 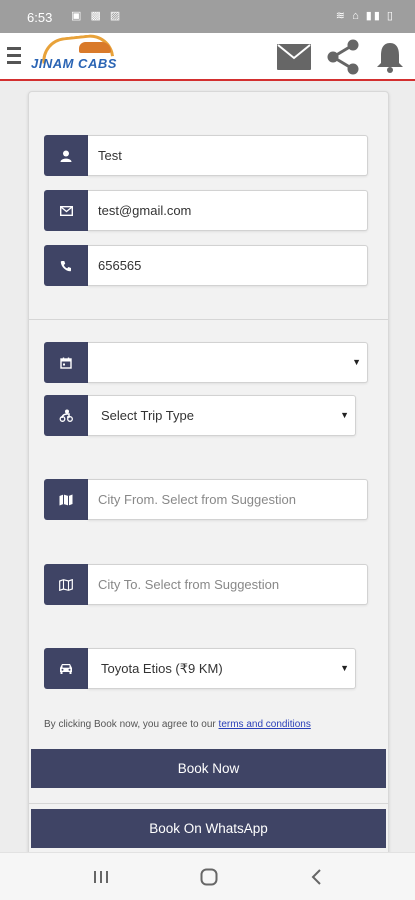 What do you see at coordinates (265, 724) in the screenshot?
I see `terms-link: terms and conditions` at bounding box center [265, 724].